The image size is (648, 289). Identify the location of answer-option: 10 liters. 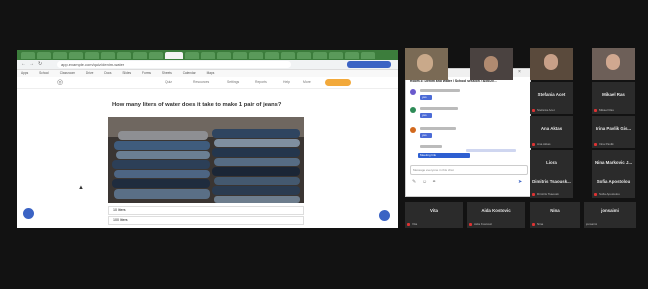
(206, 210).